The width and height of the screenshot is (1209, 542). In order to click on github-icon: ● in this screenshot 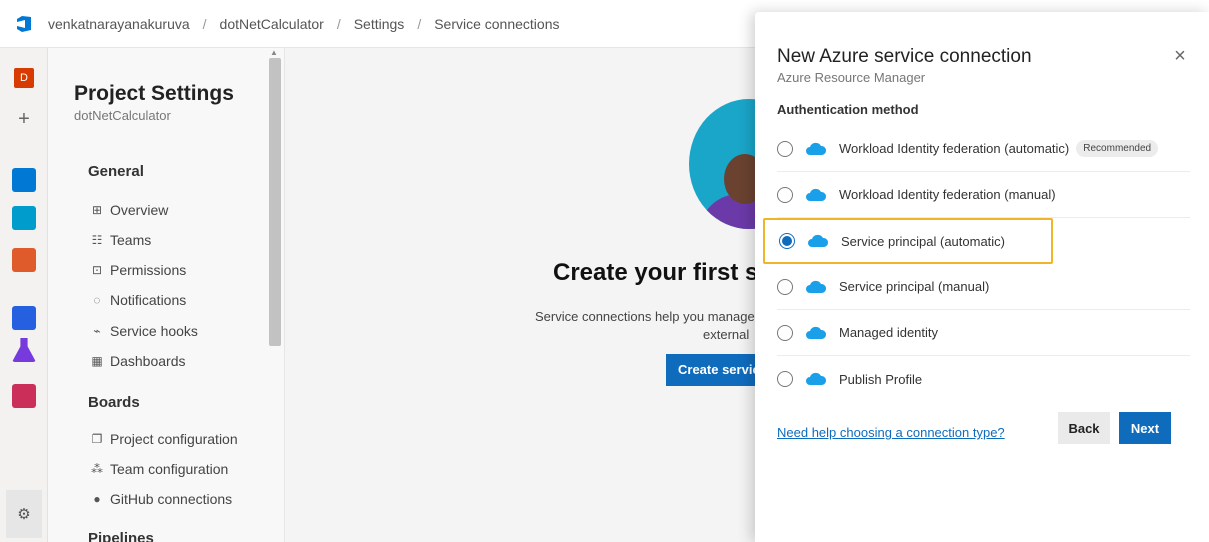, I will do `click(97, 499)`.